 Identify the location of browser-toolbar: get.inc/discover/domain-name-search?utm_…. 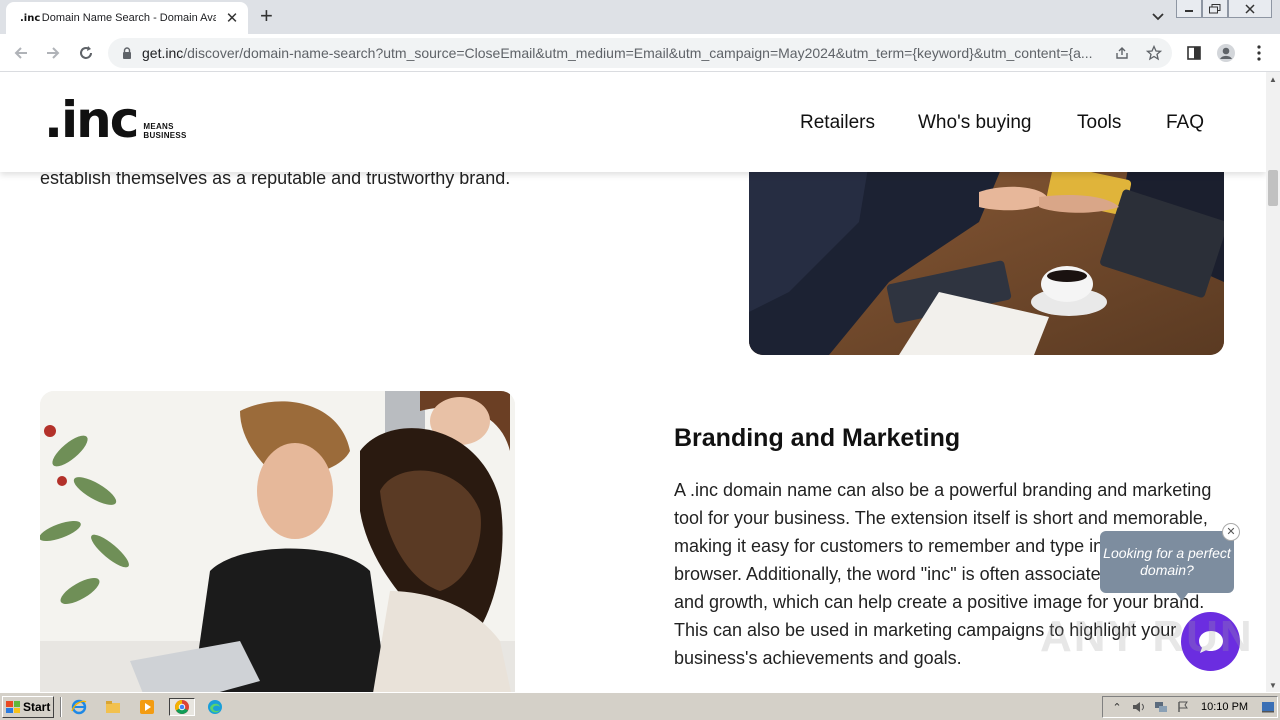
(640, 53).